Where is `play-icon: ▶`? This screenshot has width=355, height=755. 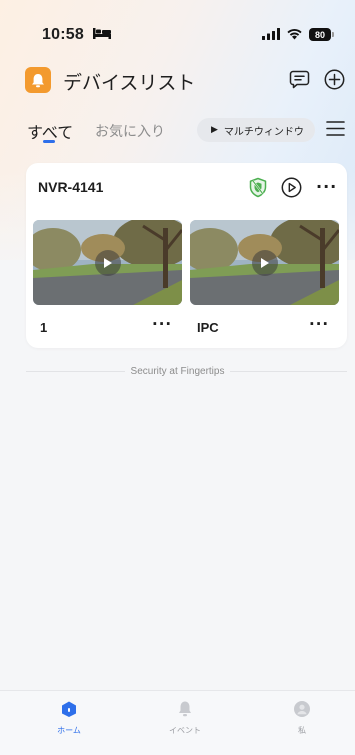
play-icon: ▶ is located at coordinates (214, 130).